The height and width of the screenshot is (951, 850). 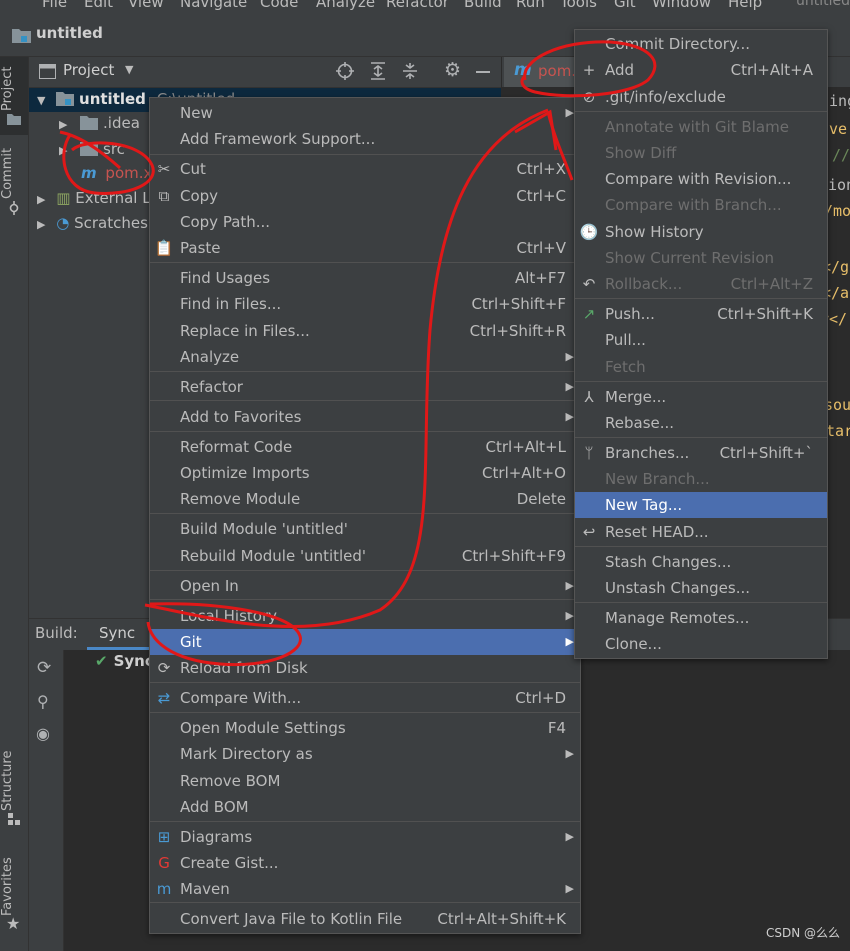 I want to click on menu-tools: Tools, so click(x=578, y=5).